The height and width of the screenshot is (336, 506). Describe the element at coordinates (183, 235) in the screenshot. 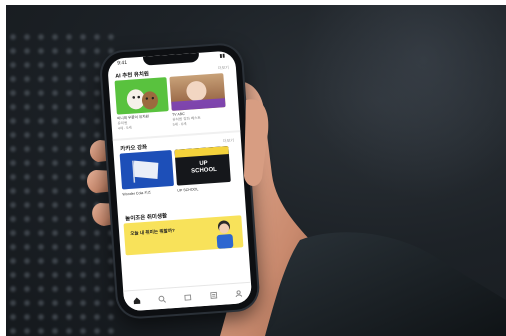

I see `hobby-banner: 오늘 내 취미는 뭐할까?` at that location.